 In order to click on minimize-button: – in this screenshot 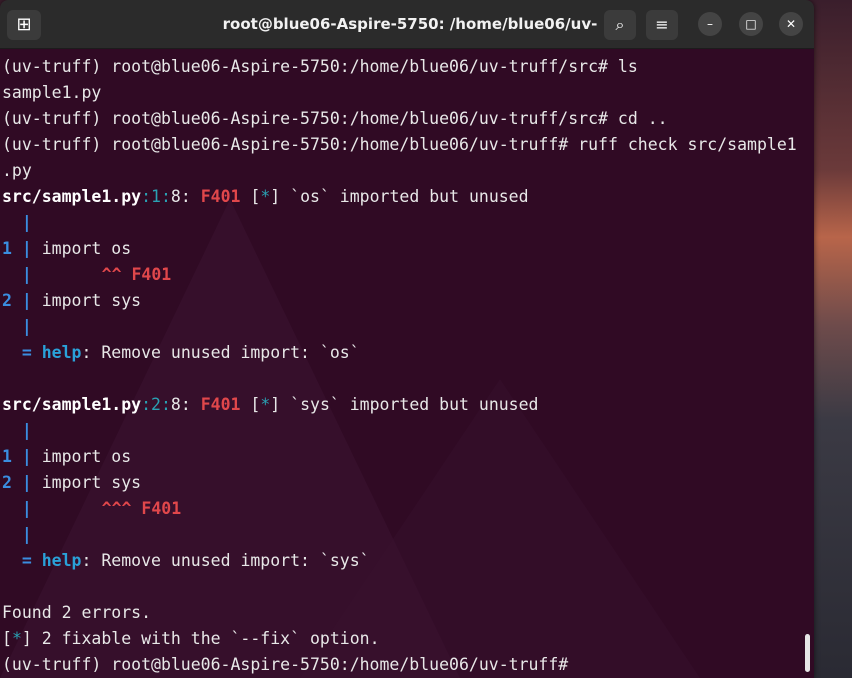, I will do `click(710, 24)`.